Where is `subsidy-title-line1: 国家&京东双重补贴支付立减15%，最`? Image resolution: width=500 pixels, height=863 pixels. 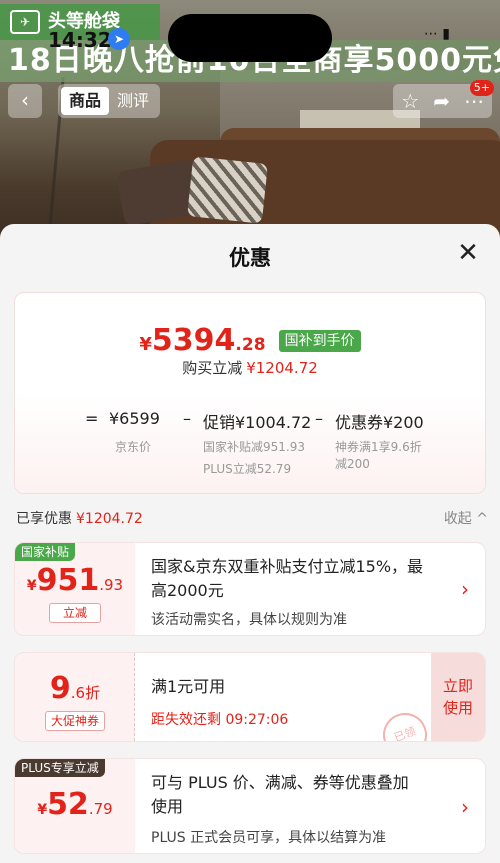
subsidy-title-line1: 国家&京东双重补贴支付立减15%，最 is located at coordinates (287, 566).